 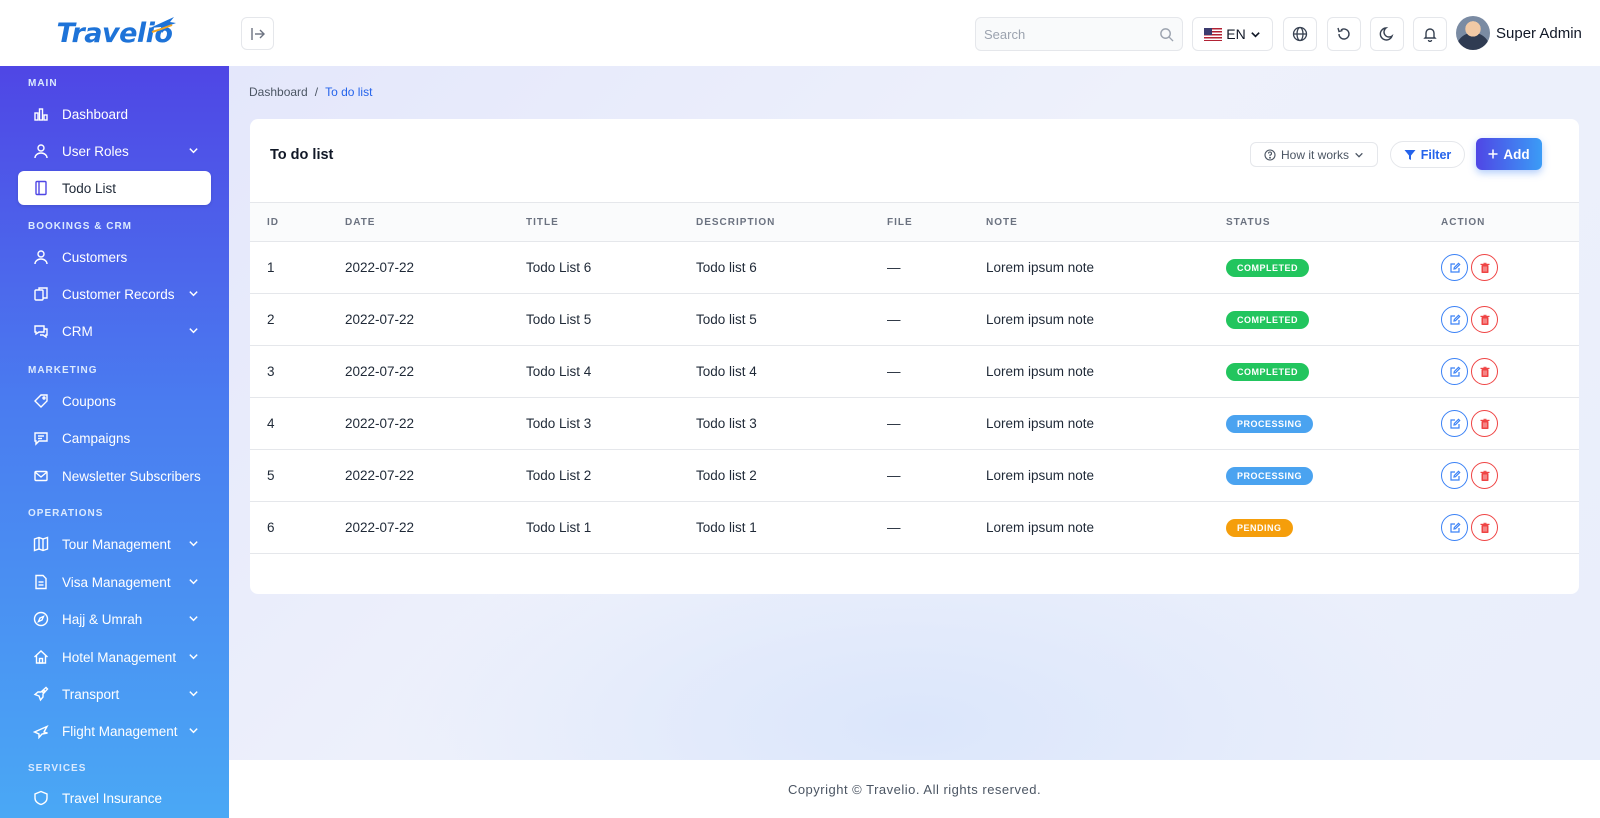 I want to click on sidebar-item-tour: Tour Management, so click(x=114, y=544).